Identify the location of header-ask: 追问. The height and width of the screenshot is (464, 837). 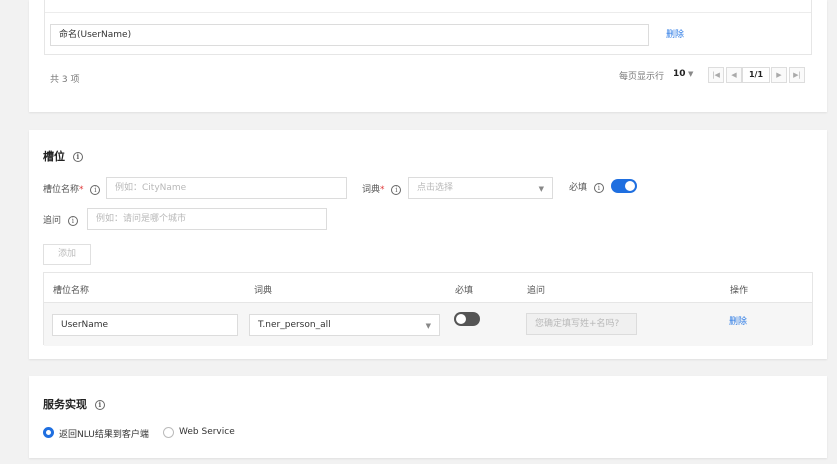
(536, 291).